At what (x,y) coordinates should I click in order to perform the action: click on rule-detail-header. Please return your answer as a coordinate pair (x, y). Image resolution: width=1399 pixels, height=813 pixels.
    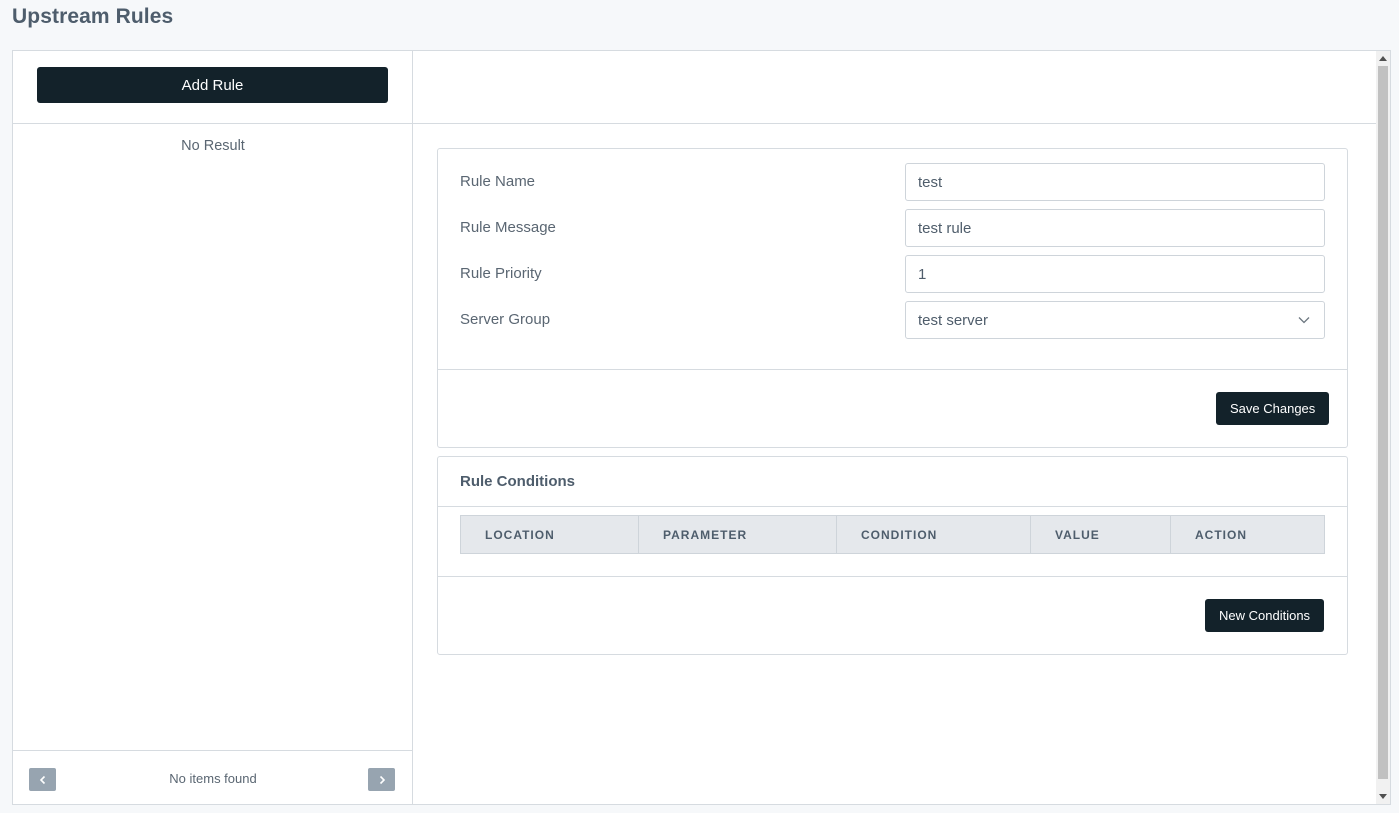
    Looking at the image, I should click on (895, 87).